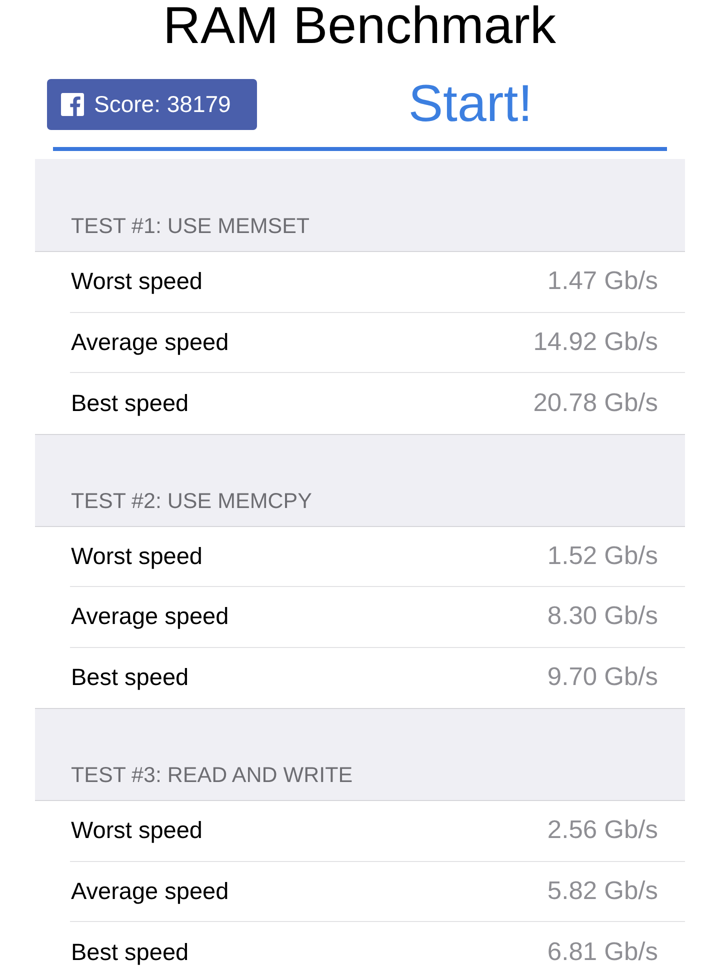  Describe the element at coordinates (360, 480) in the screenshot. I see `section-header: TEST #2: USE MEMCPY` at that location.